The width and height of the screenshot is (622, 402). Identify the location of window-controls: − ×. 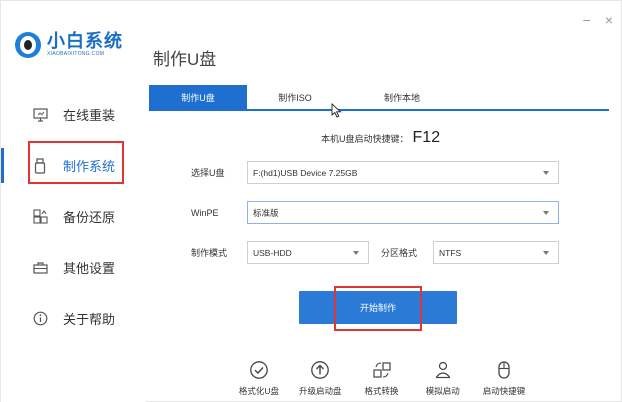
(598, 20).